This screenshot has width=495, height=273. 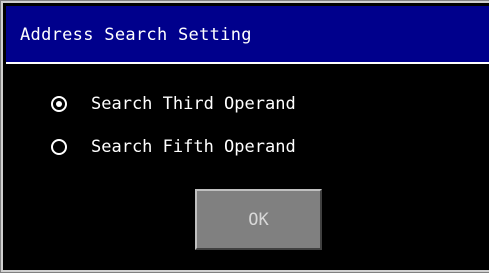 What do you see at coordinates (247, 63) in the screenshot?
I see `title-divider` at bounding box center [247, 63].